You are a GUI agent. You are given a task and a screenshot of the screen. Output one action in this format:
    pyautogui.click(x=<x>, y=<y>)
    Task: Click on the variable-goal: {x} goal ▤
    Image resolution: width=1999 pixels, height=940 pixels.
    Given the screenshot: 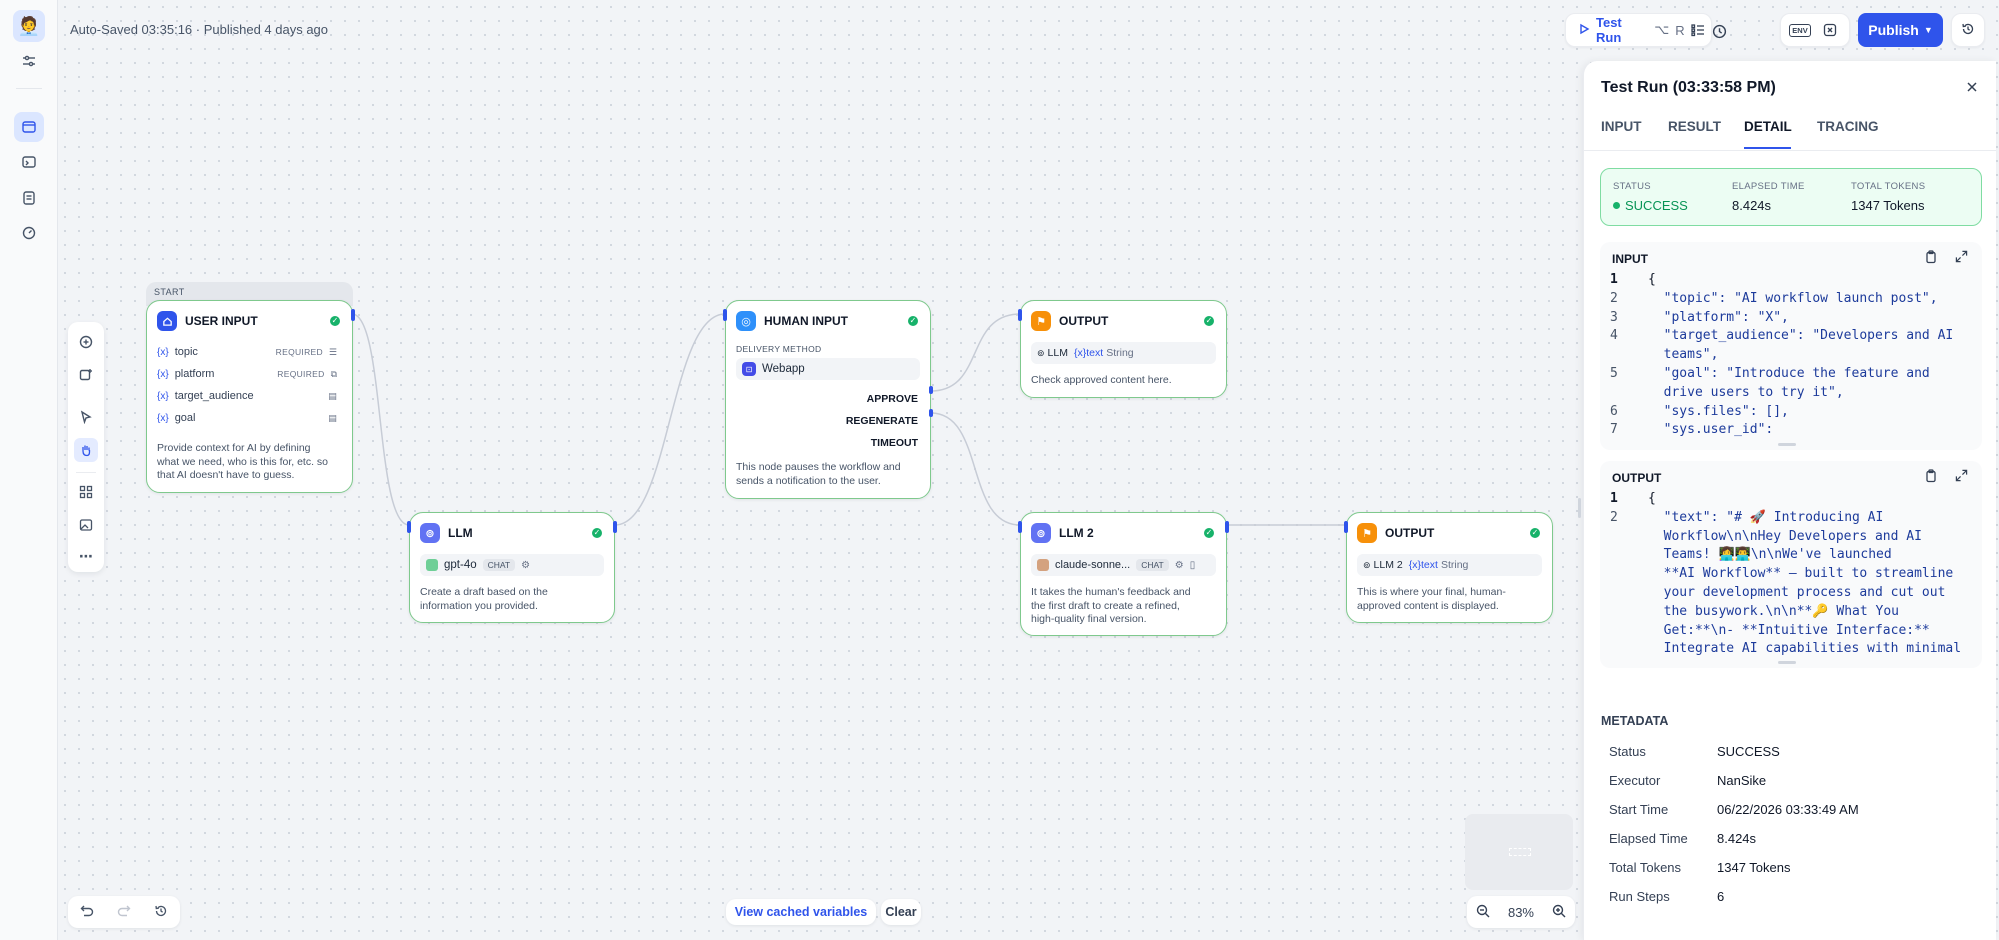 What is the action you would take?
    pyautogui.click(x=247, y=418)
    